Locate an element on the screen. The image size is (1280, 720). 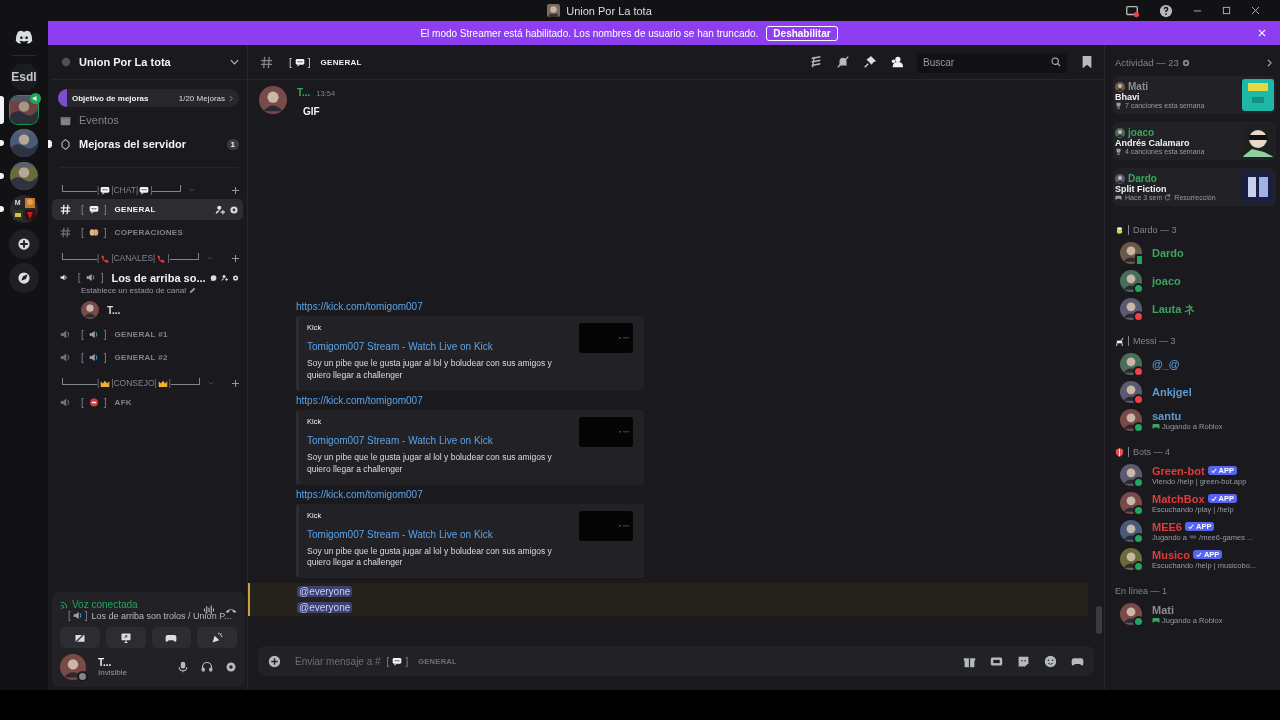
threads-icon is located at coordinates (816, 62).